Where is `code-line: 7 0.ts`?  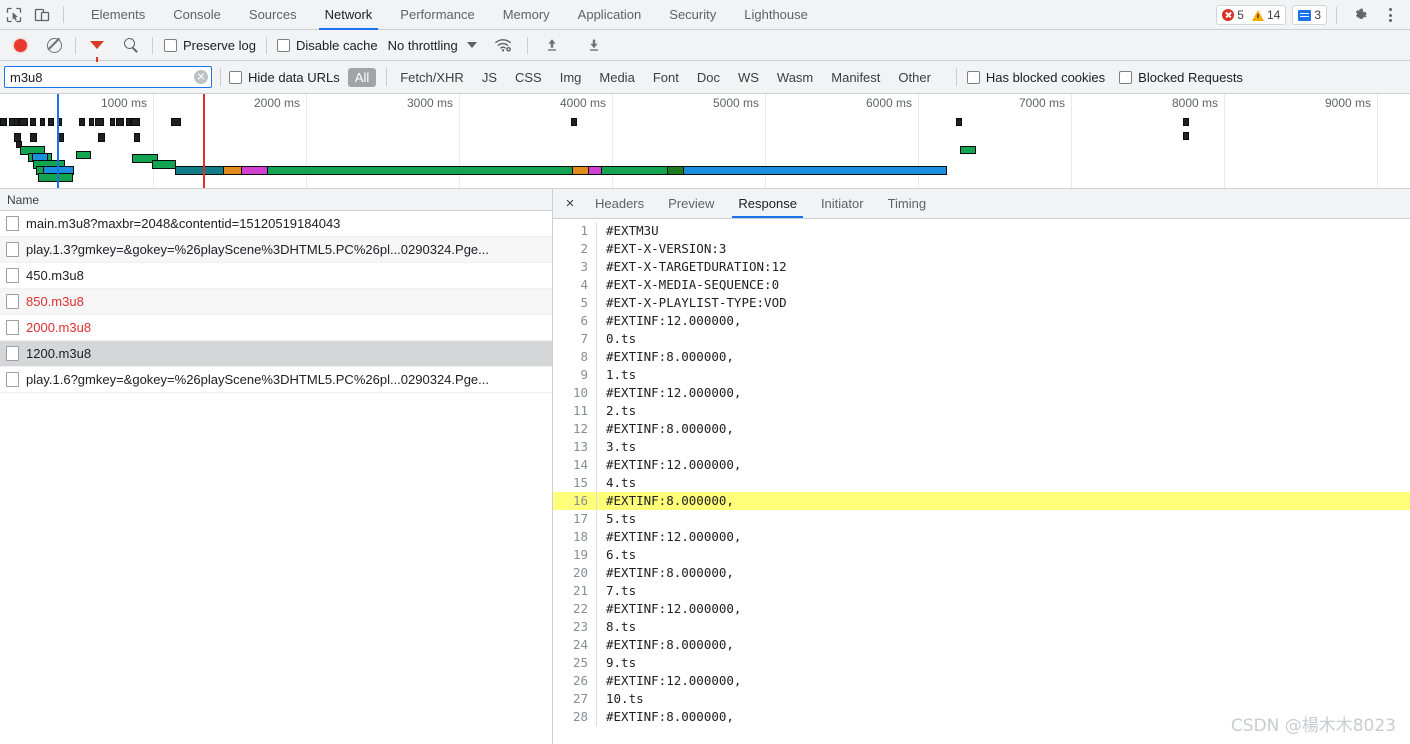 code-line: 7 0.ts is located at coordinates (981, 339).